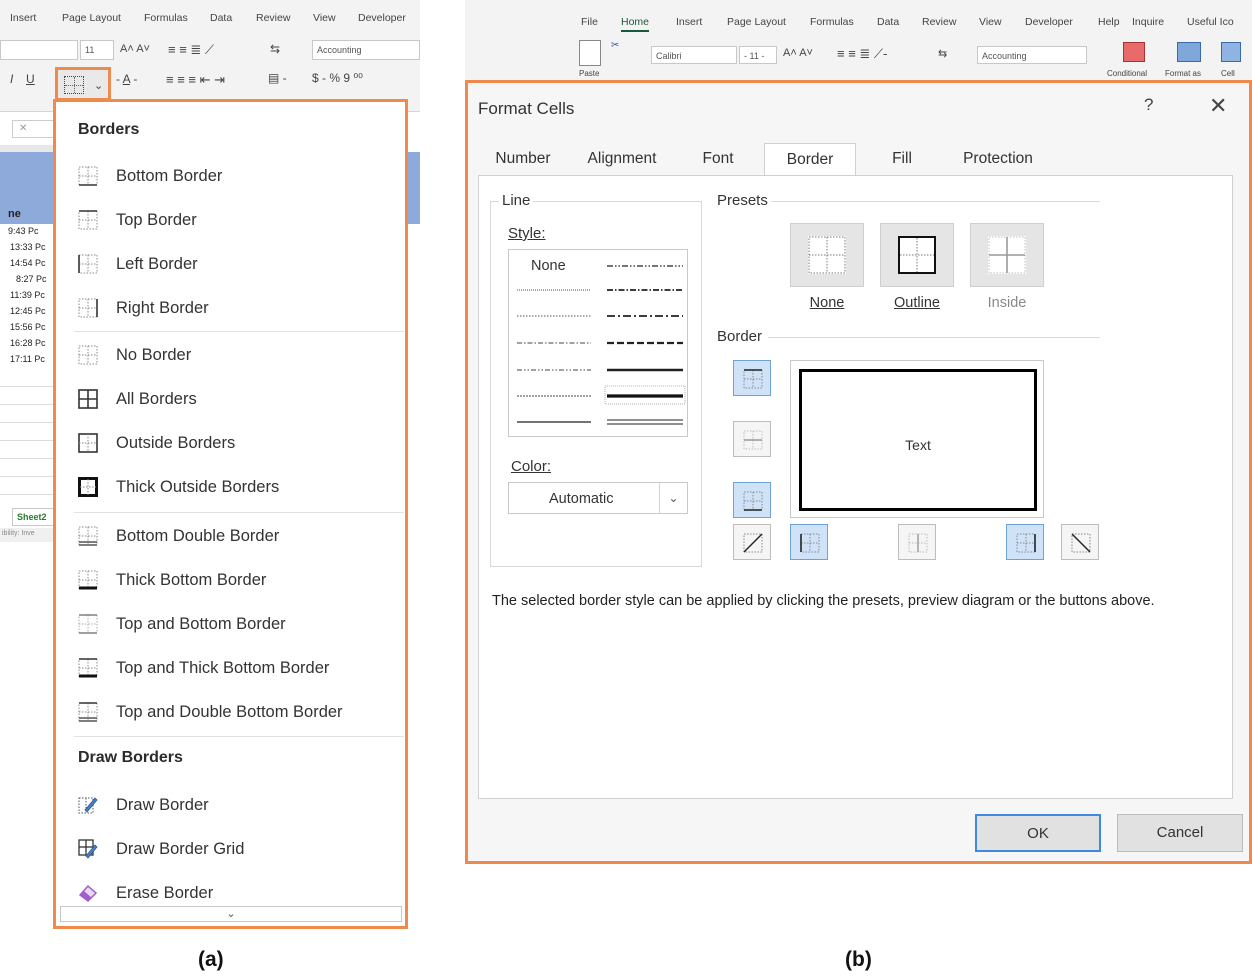  I want to click on preview-cell: Text, so click(918, 440).